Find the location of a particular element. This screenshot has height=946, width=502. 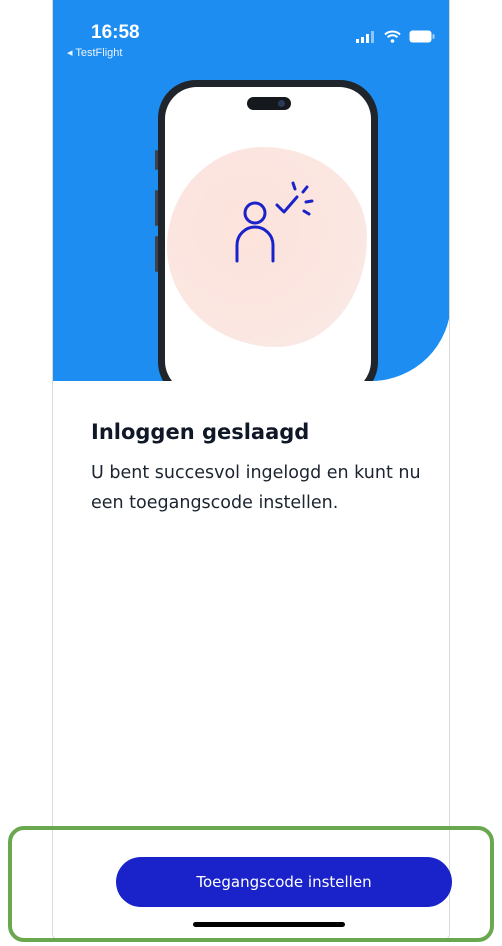

set-passcode-button: Toegangscode instellen is located at coordinates (284, 882).